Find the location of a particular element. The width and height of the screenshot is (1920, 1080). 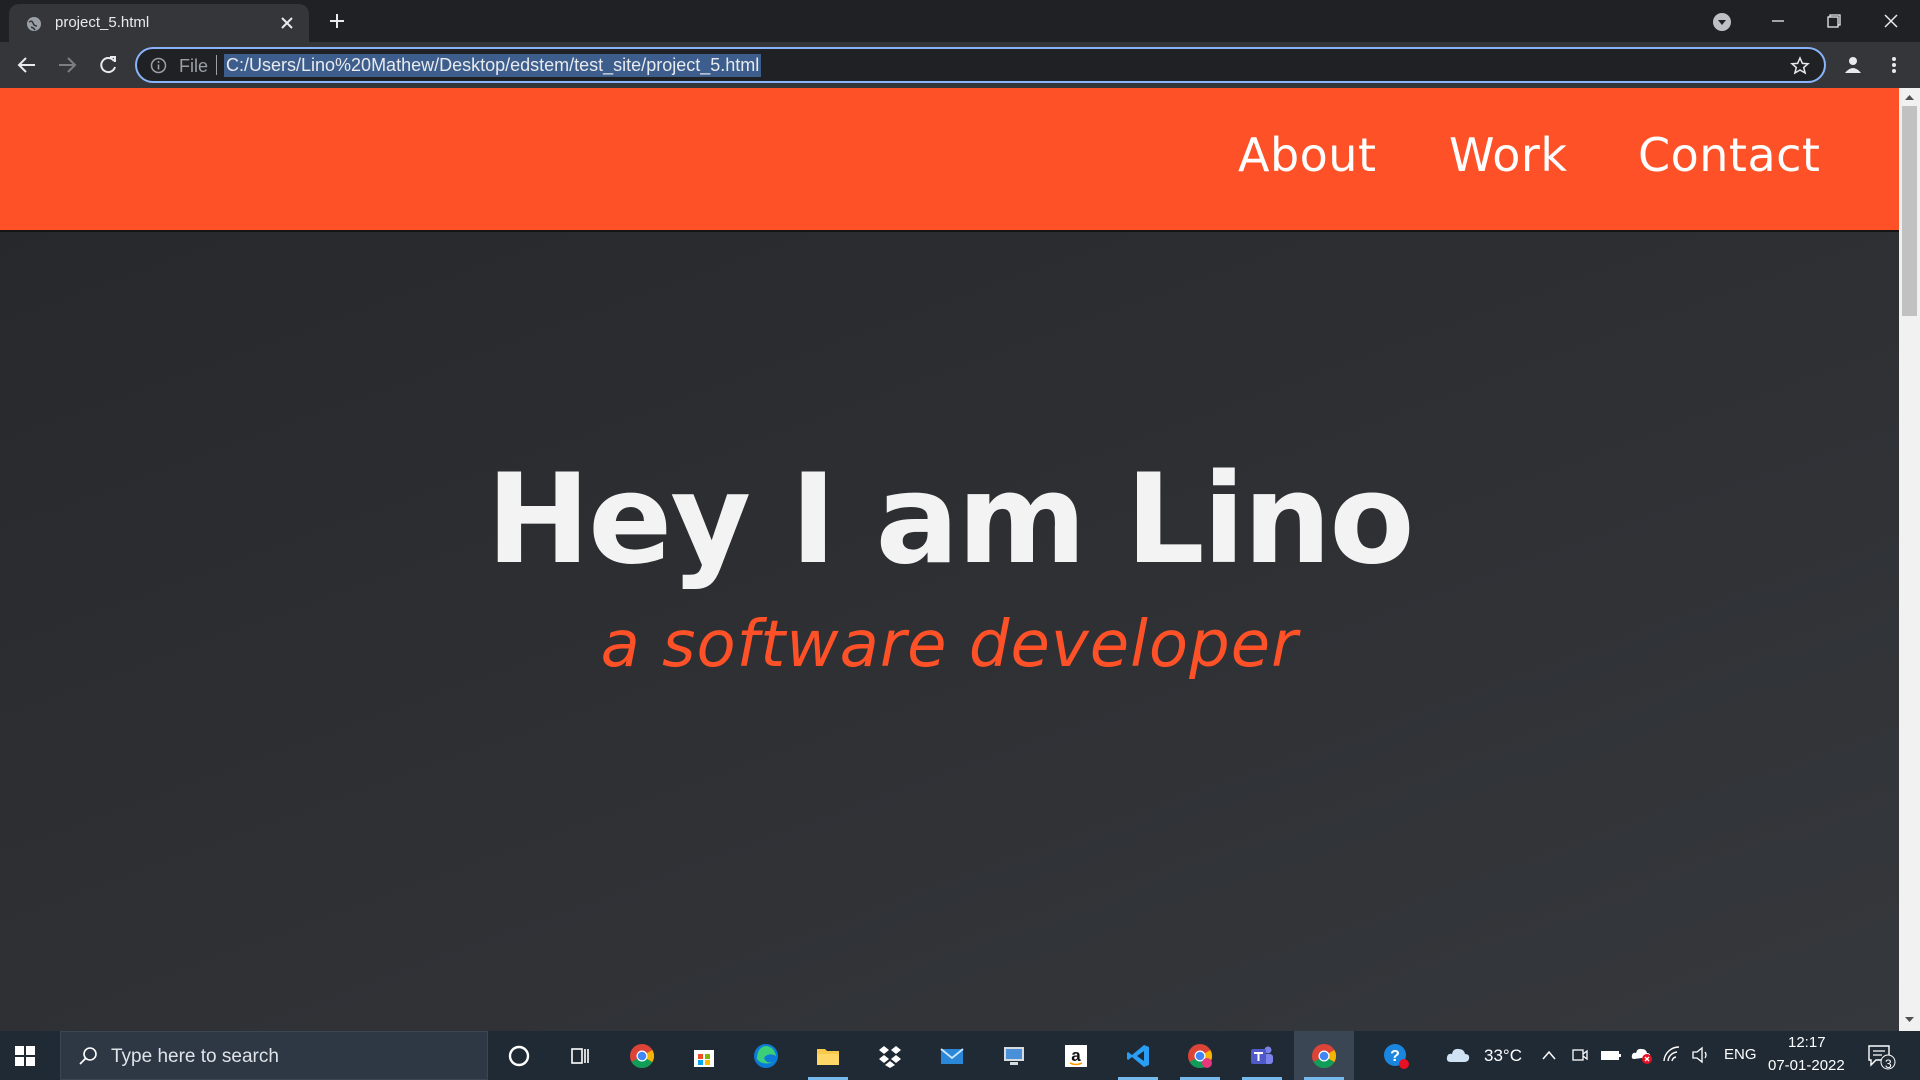

battery-icon is located at coordinates (1611, 1055).